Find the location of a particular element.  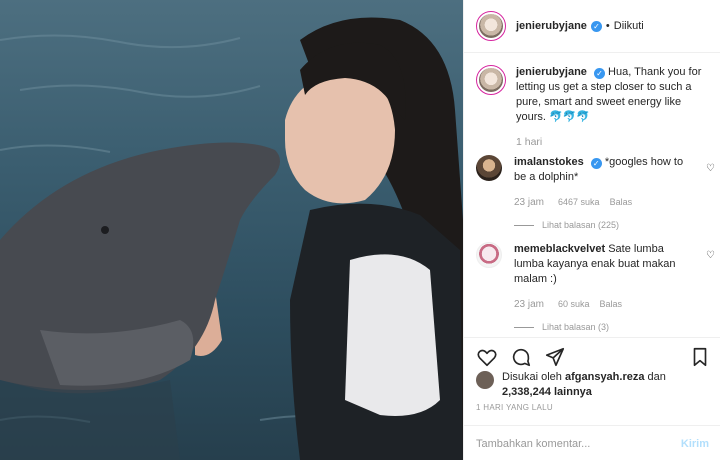

view-replies-label: Lihat balasan (3) is located at coordinates (576, 327).